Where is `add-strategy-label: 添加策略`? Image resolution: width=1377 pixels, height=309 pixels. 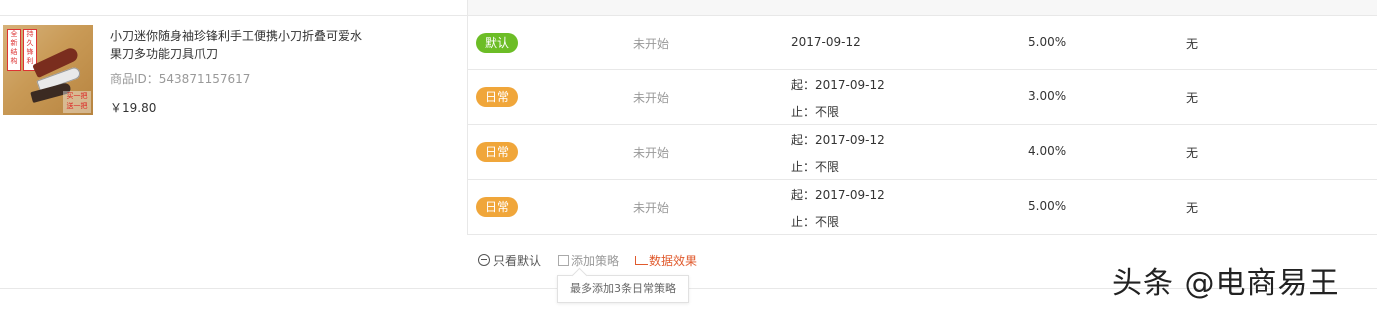 add-strategy-label: 添加策略 is located at coordinates (595, 261).